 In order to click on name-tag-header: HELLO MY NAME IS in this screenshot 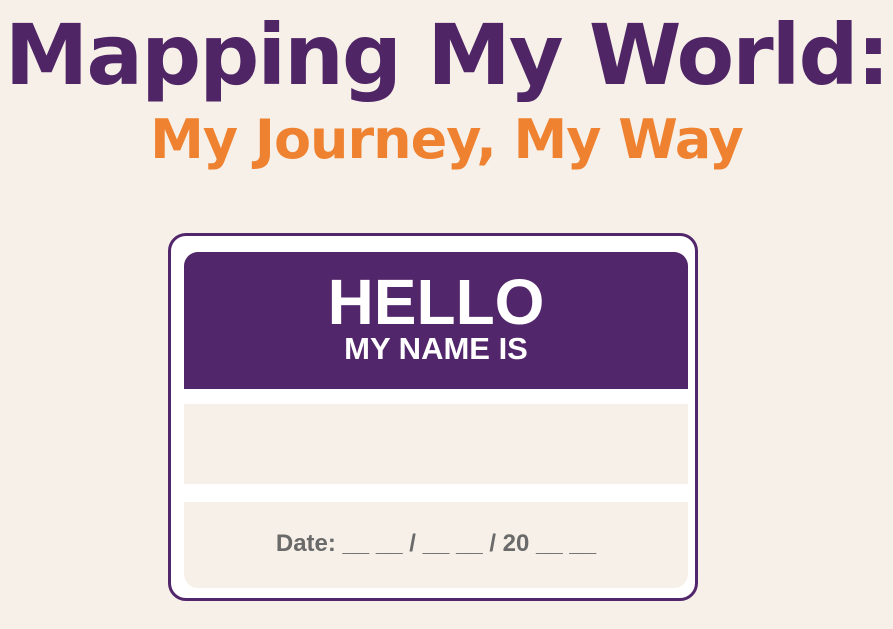, I will do `click(436, 320)`.